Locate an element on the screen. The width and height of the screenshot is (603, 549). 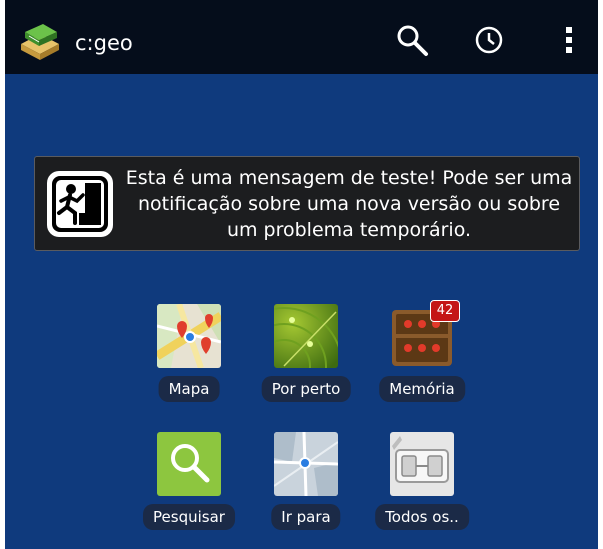
magnifier-icon is located at coordinates (189, 464).